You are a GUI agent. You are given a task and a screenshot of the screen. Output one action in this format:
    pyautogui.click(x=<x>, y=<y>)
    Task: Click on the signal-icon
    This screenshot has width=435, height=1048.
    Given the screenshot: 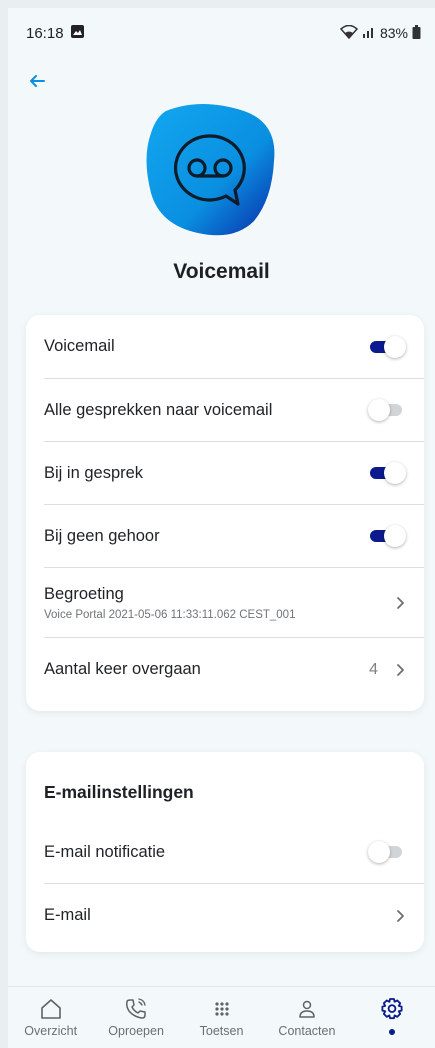 What is the action you would take?
    pyautogui.click(x=369, y=33)
    